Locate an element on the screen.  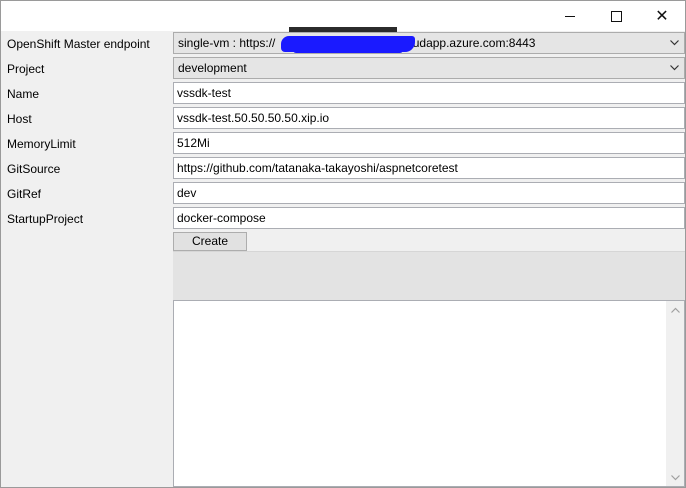
minimize-button is located at coordinates (570, 16).